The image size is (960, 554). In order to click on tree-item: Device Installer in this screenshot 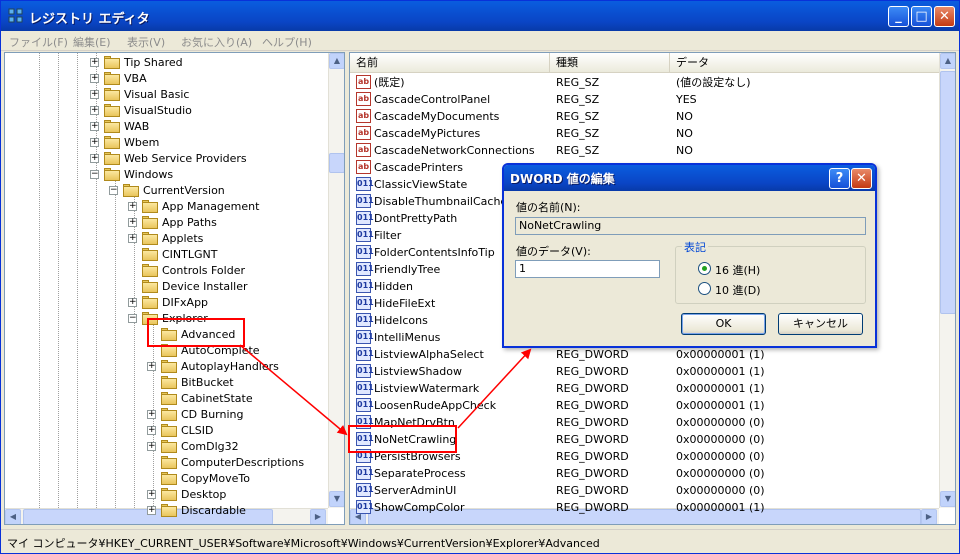, I will do `click(165, 287)`.